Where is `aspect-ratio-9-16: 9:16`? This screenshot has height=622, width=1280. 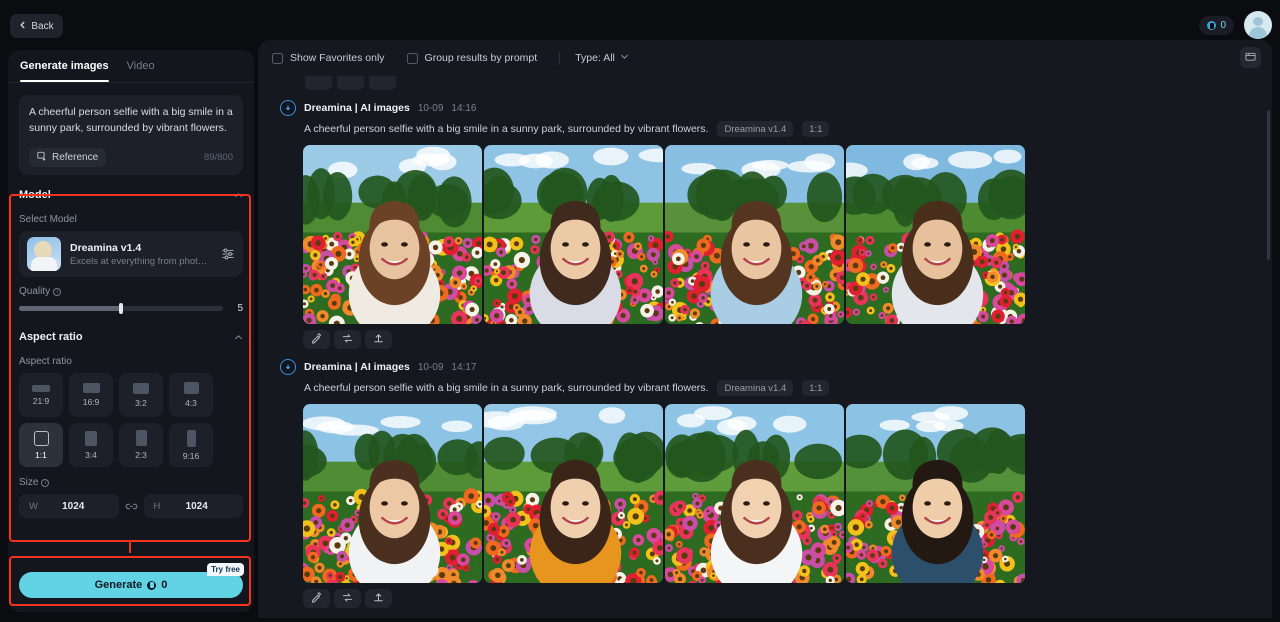 aspect-ratio-9-16: 9:16 is located at coordinates (191, 445).